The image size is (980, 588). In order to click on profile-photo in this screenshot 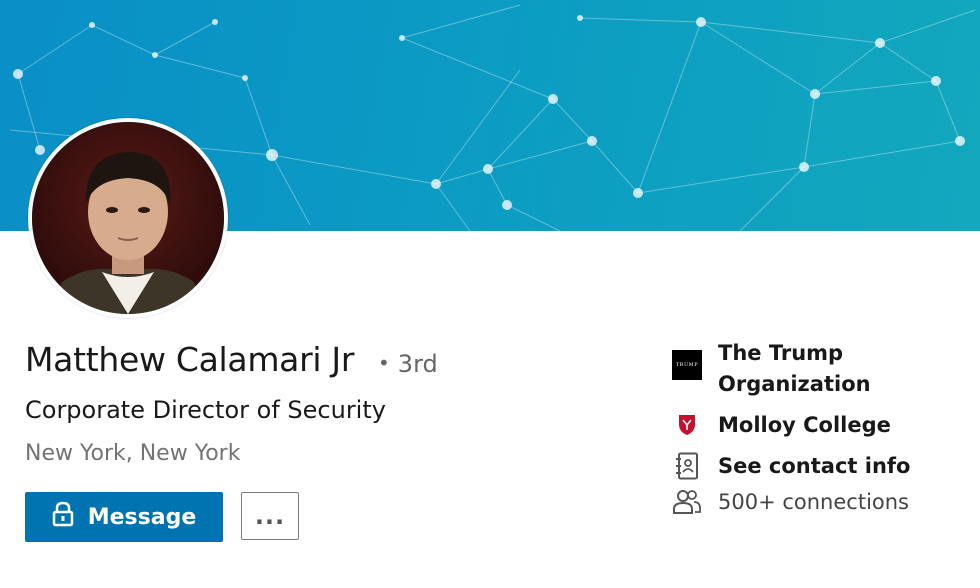, I will do `click(128, 218)`.